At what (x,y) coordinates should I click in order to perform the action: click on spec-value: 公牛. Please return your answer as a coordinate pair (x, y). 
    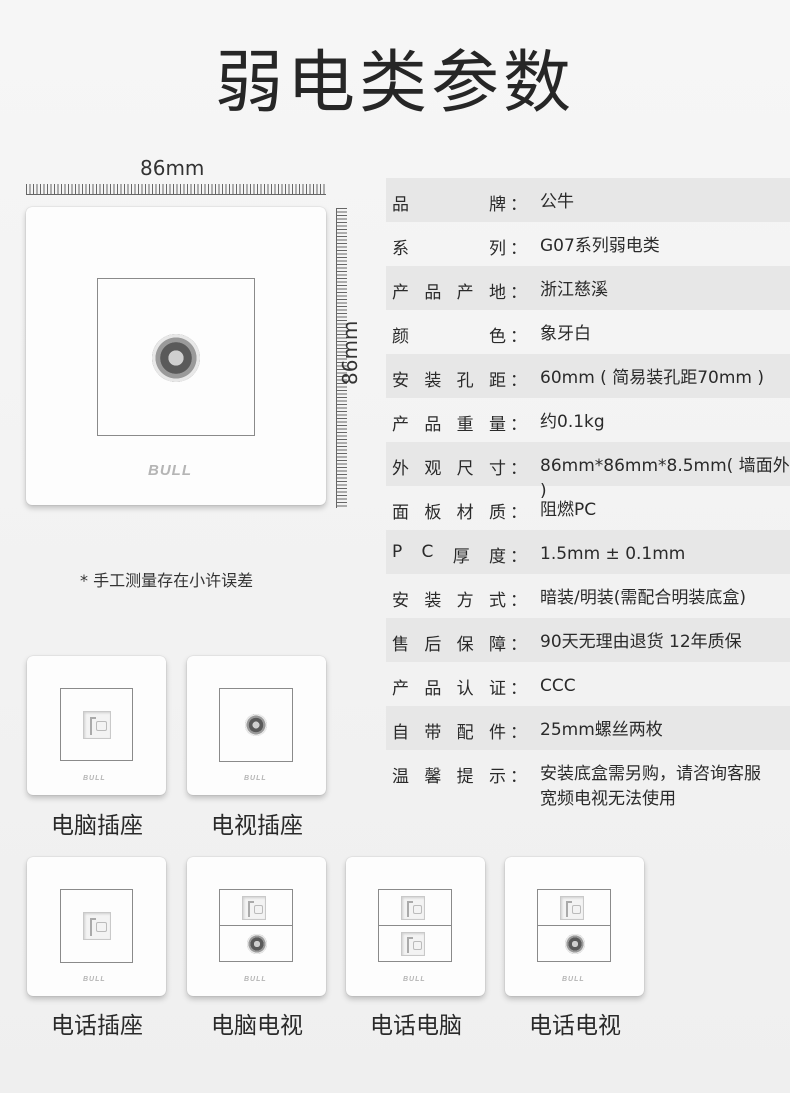
    Looking at the image, I should click on (557, 202).